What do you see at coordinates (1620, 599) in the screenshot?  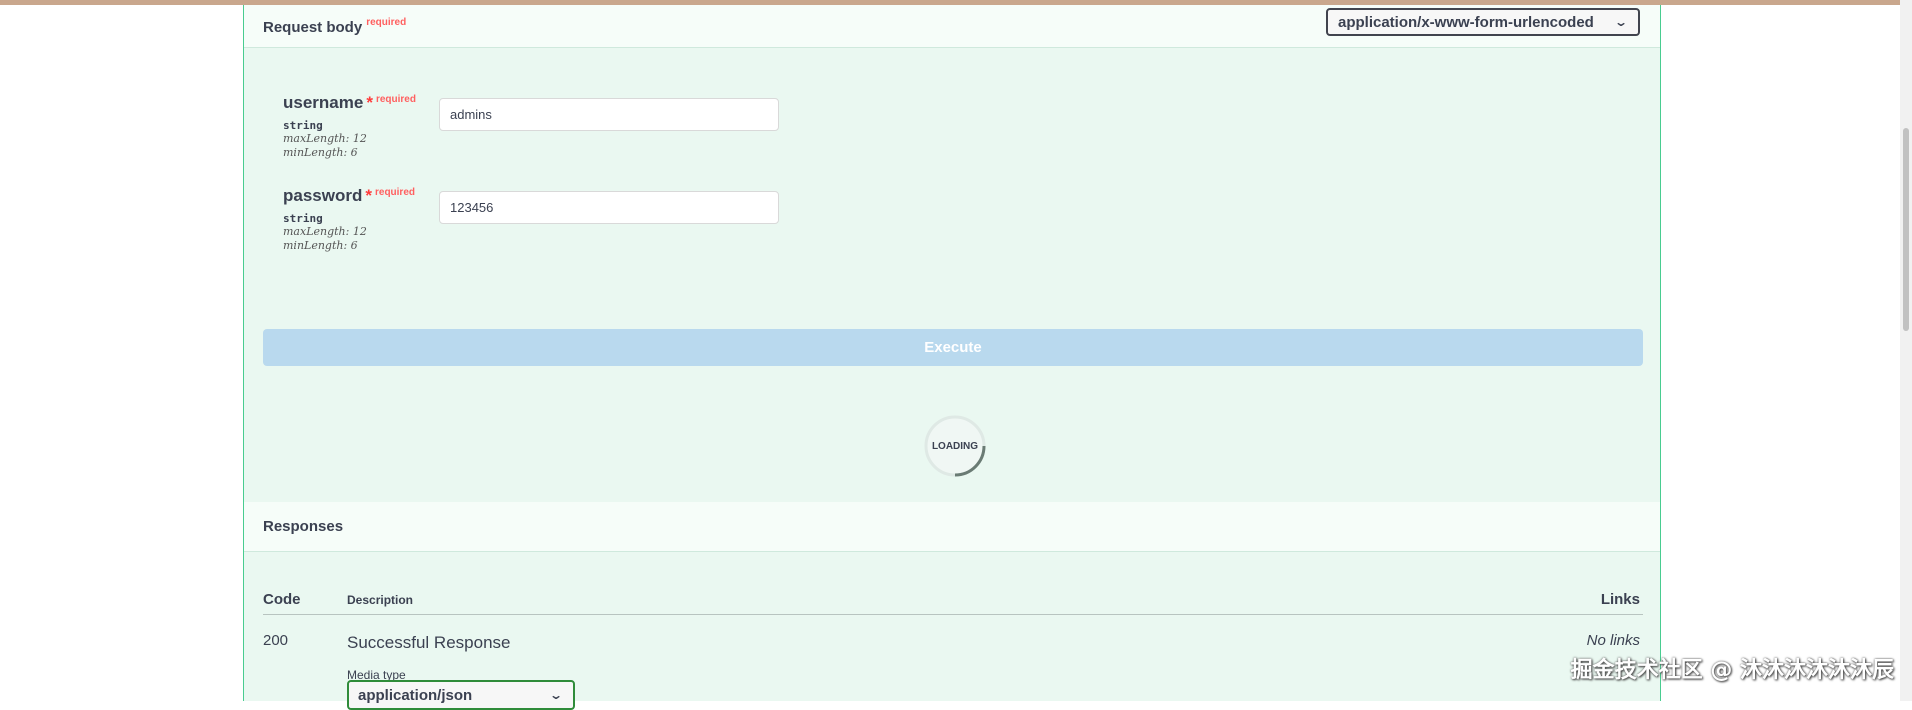 I see `col-links: Links` at bounding box center [1620, 599].